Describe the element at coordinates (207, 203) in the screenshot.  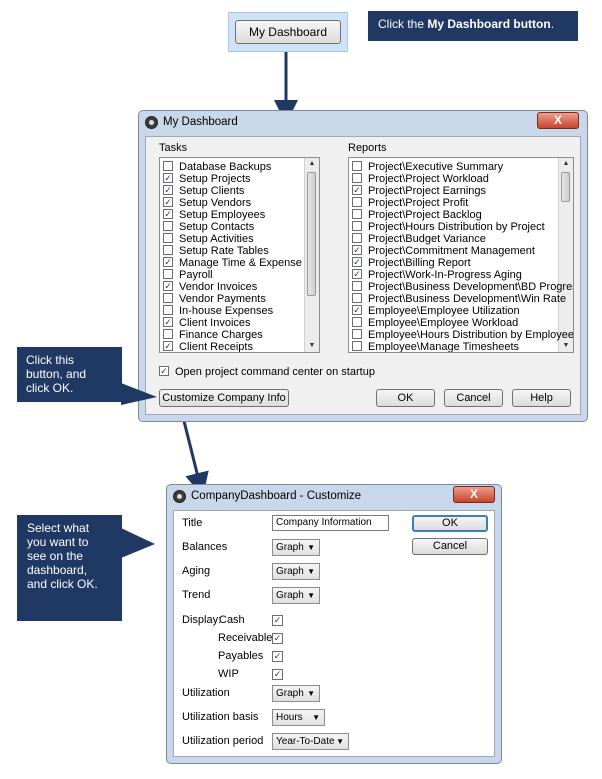
I see `list-item: ✓ Setup Vendors` at that location.